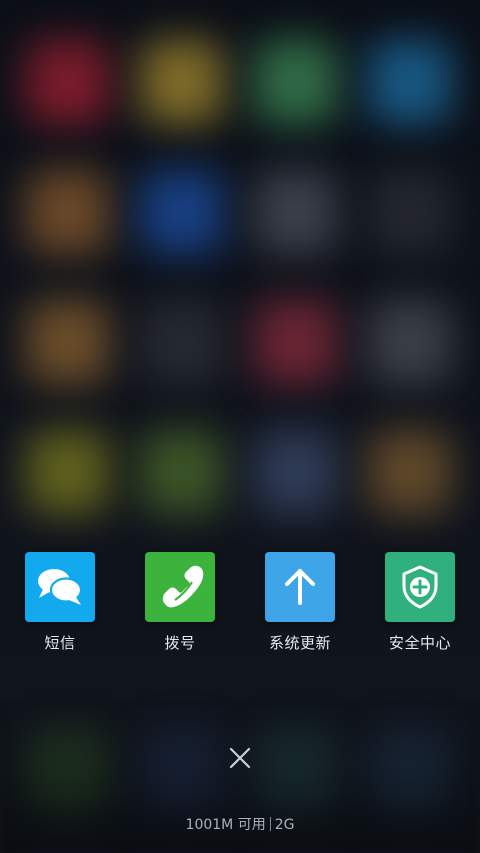 Image resolution: width=480 pixels, height=853 pixels. Describe the element at coordinates (60, 643) in the screenshot. I see `app-label: 短信` at that location.